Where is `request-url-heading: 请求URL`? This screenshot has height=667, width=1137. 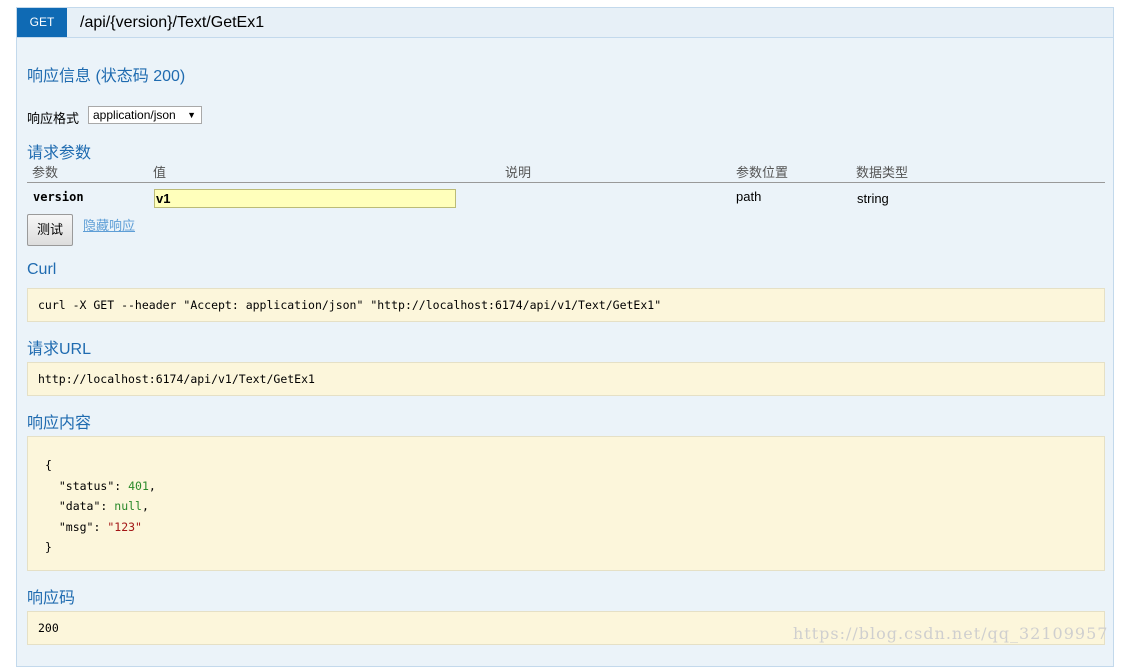 request-url-heading: 请求URL is located at coordinates (59, 349).